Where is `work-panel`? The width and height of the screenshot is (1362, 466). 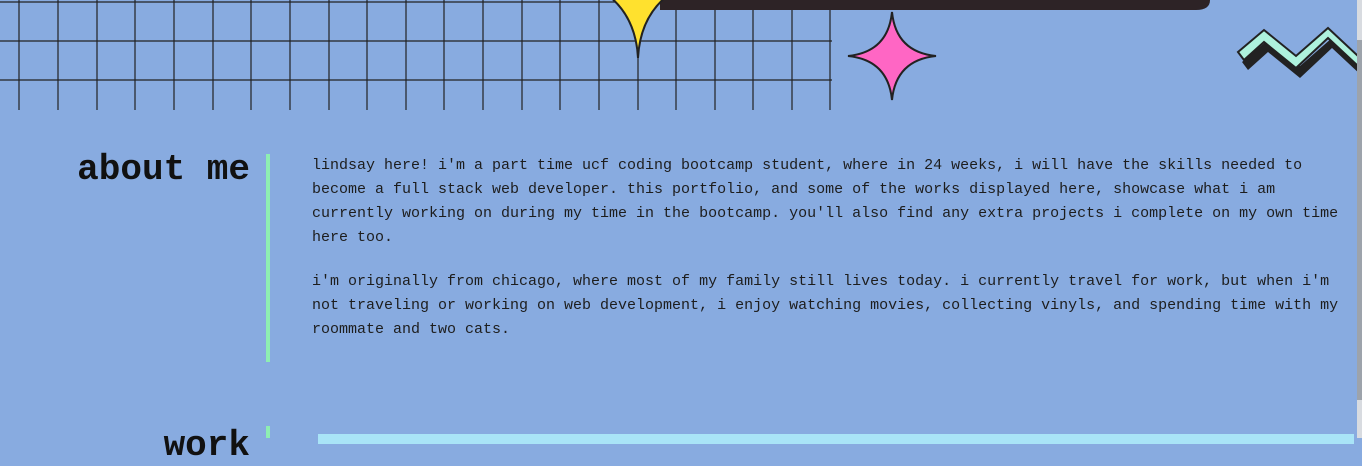 work-panel is located at coordinates (836, 439).